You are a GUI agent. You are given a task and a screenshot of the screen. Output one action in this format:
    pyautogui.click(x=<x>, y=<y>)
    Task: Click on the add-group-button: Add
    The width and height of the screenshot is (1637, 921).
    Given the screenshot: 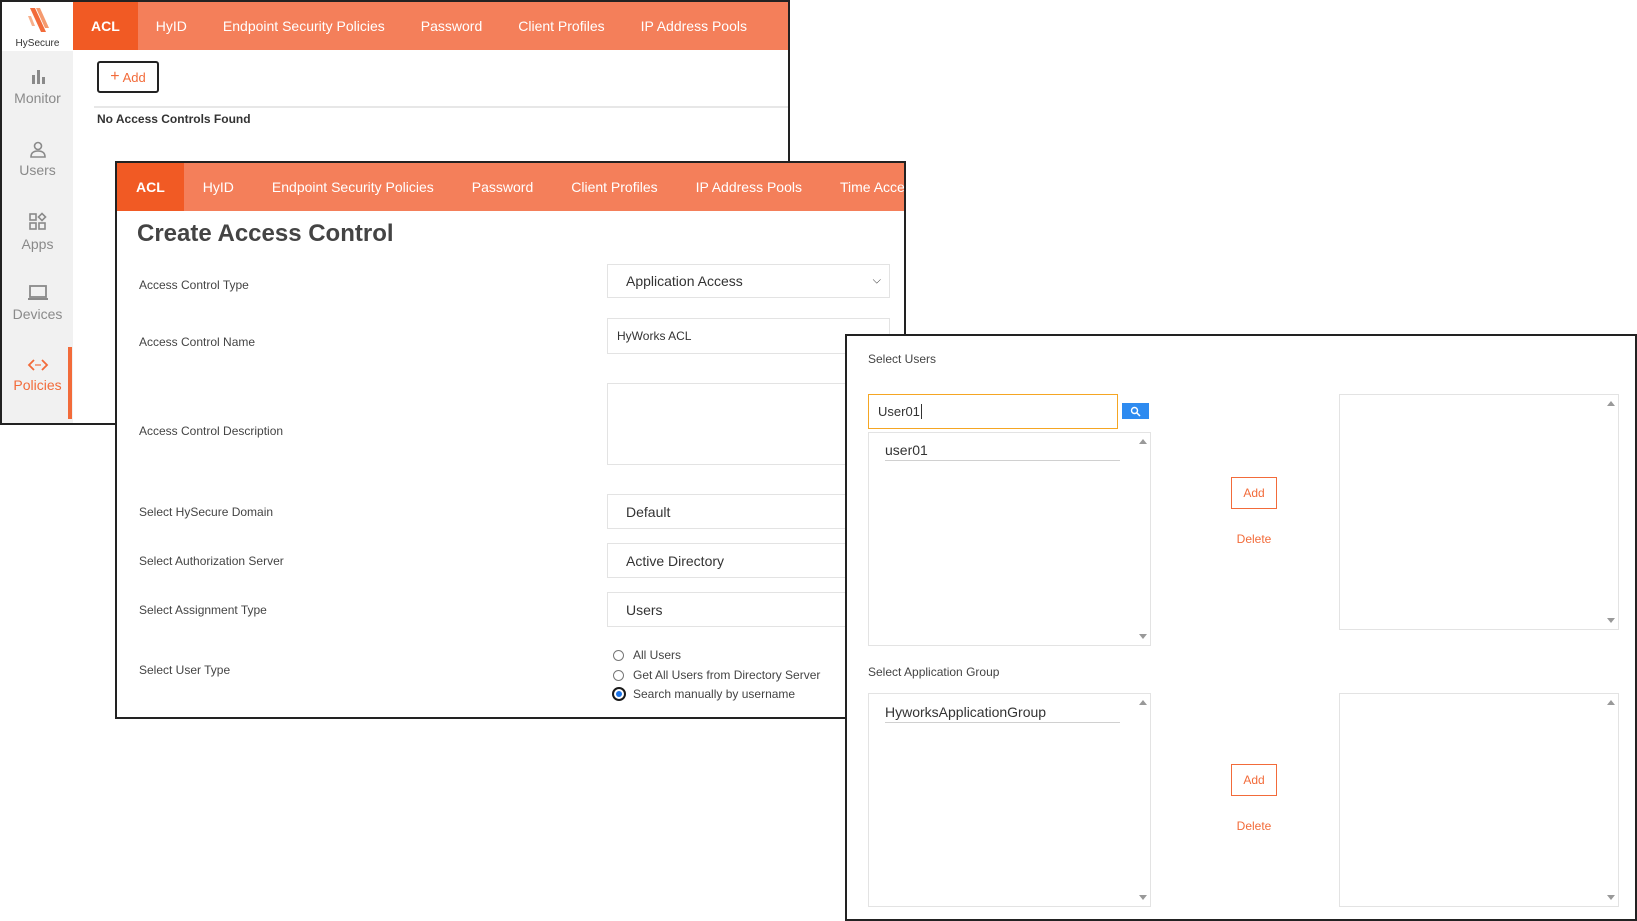 What is the action you would take?
    pyautogui.click(x=1254, y=780)
    